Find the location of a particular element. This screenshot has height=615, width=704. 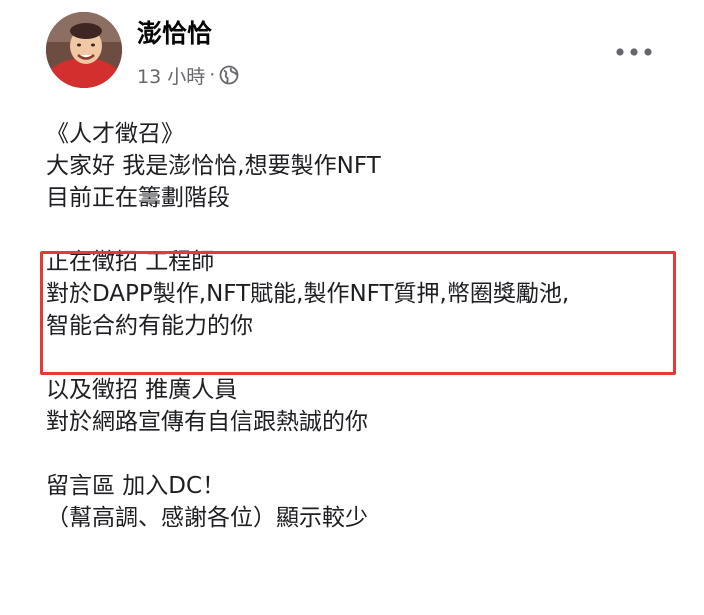

globe-icon is located at coordinates (229, 75).